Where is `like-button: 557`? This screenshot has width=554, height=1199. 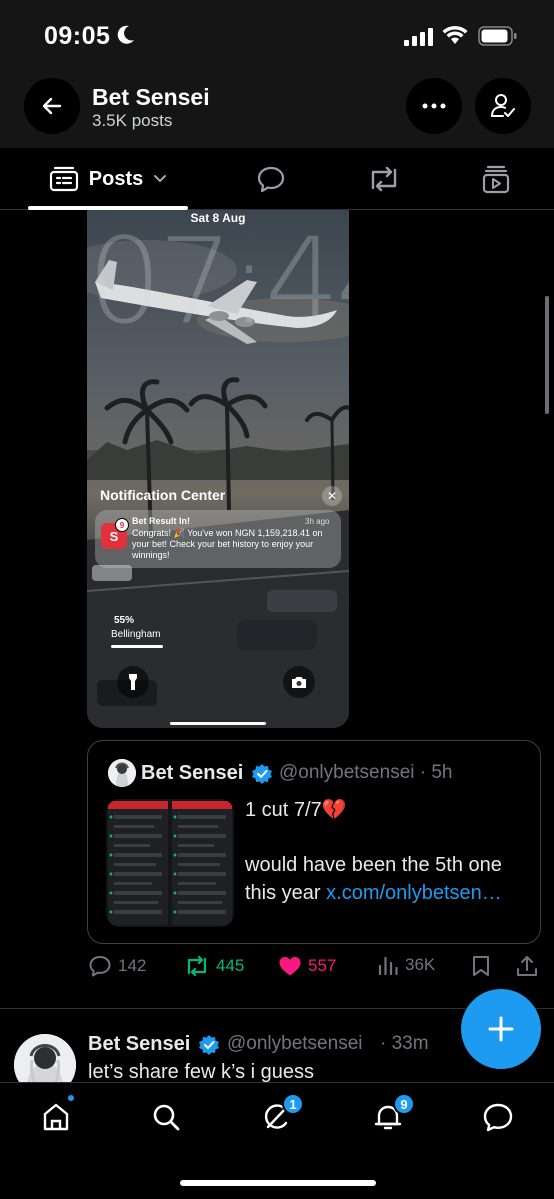
like-button: 557 is located at coordinates (307, 966).